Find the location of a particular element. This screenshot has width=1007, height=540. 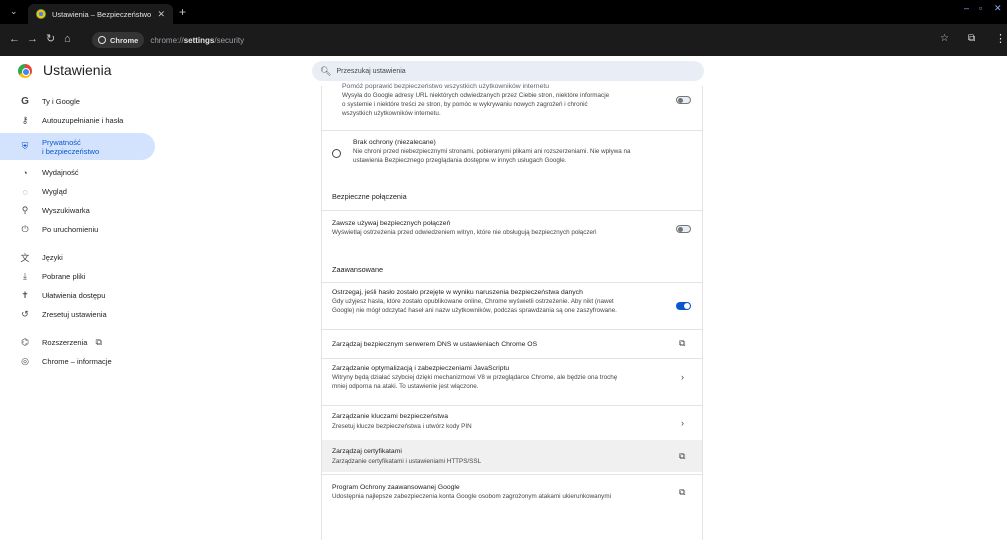

row-title: Program Ochrony zaawansowanej Google is located at coordinates (396, 487).